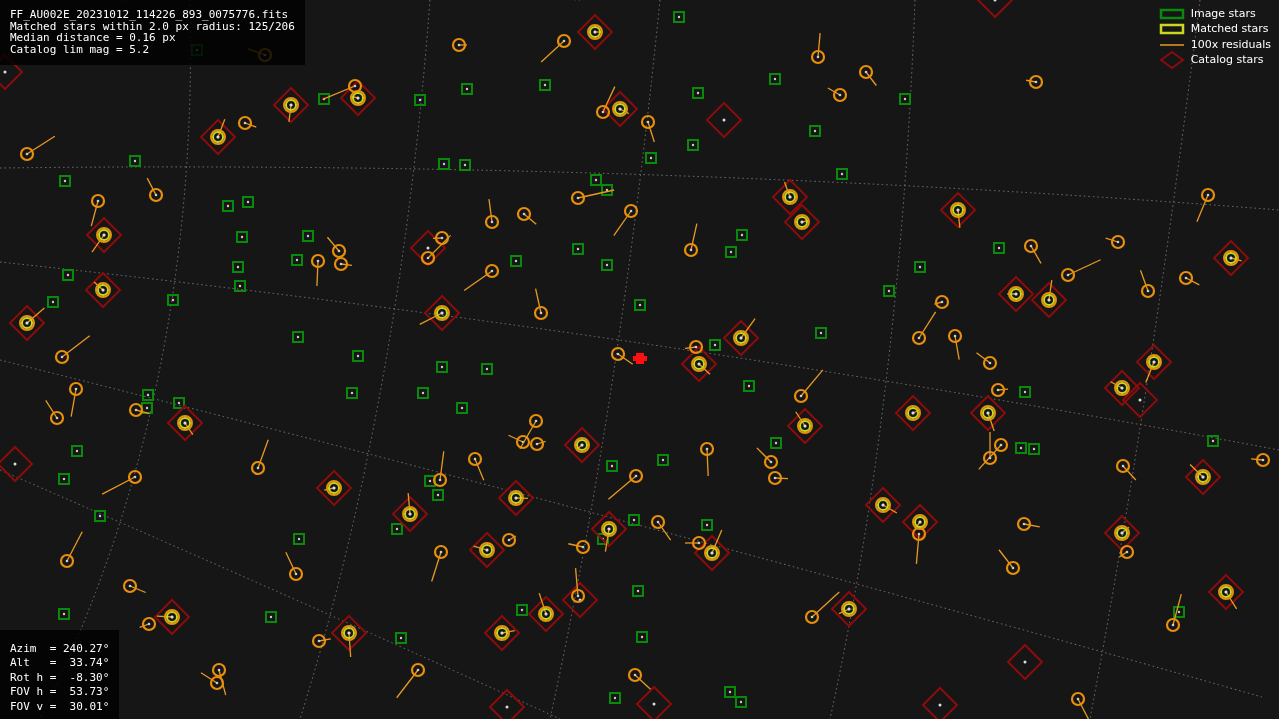 The width and height of the screenshot is (1279, 719). Describe the element at coordinates (1229, 29) in the screenshot. I see `legend-label: Matched stars` at that location.